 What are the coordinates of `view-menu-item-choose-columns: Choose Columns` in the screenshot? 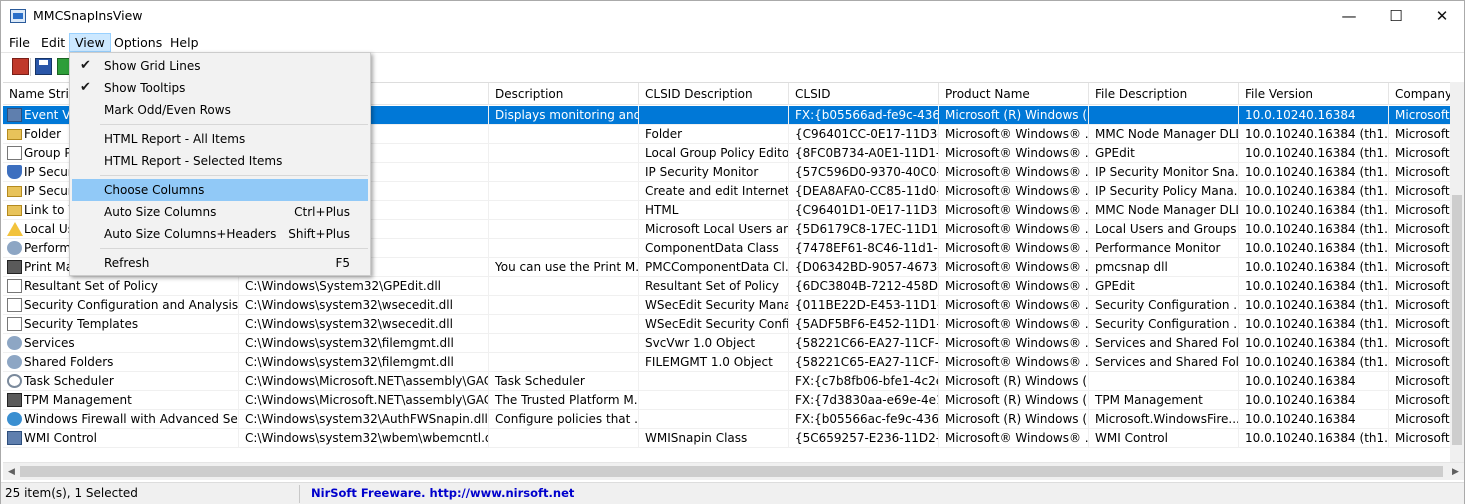 It's located at (220, 190).